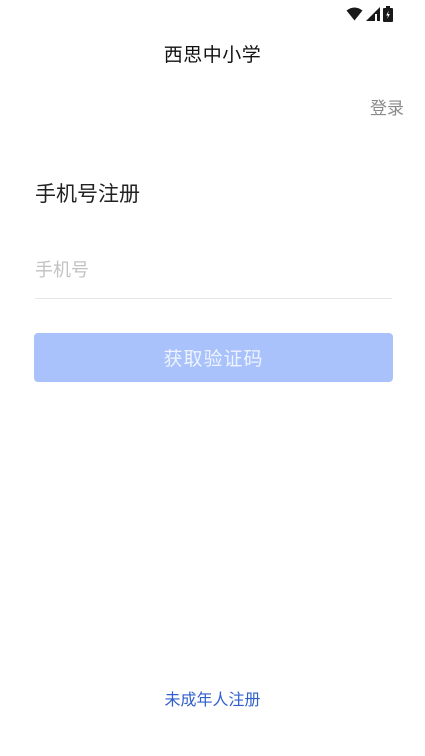 The width and height of the screenshot is (425, 756). I want to click on signal-icon, so click(373, 14).